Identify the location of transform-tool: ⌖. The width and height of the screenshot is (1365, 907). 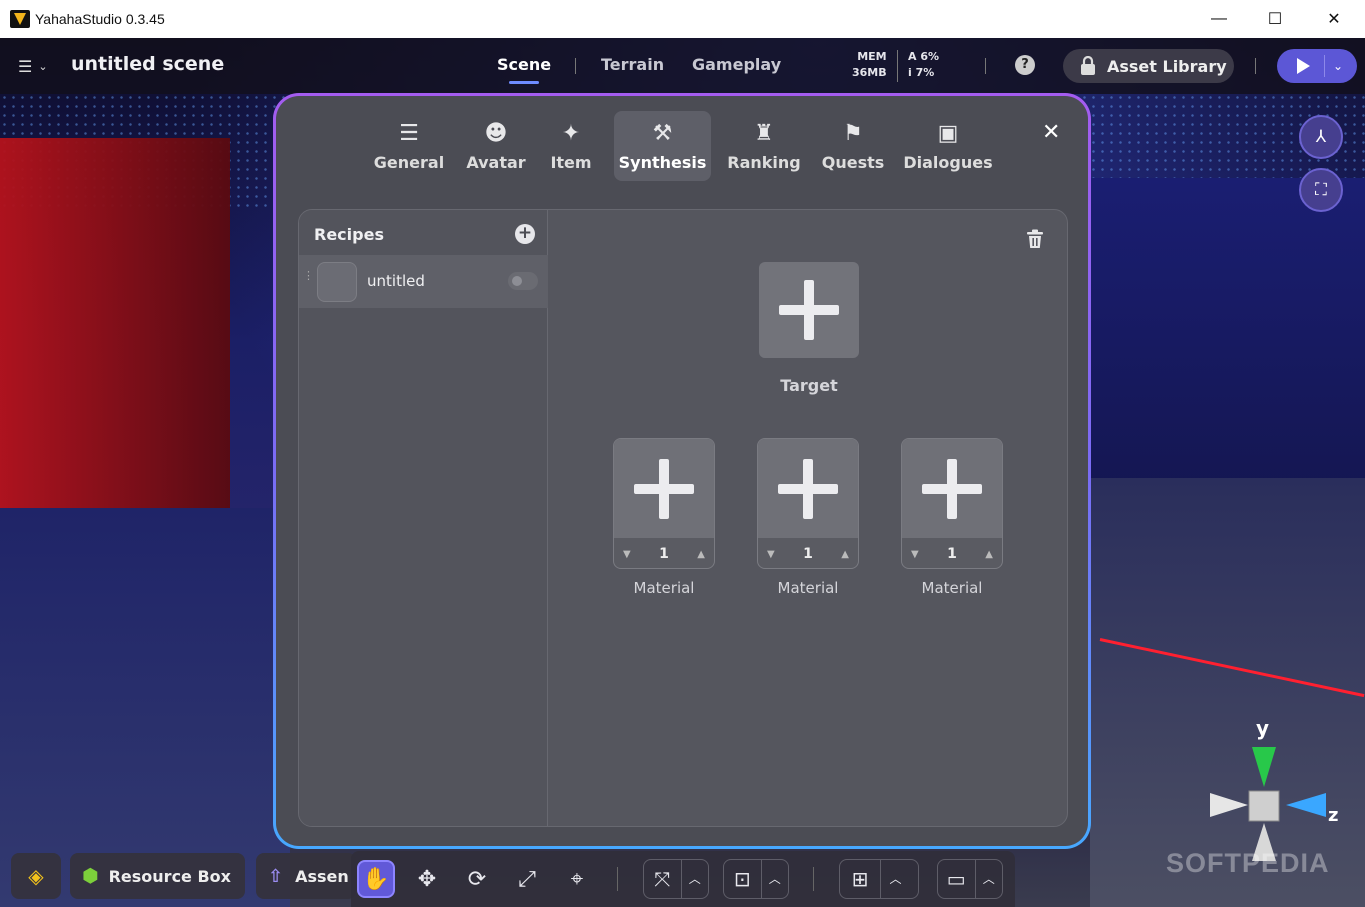
(577, 879).